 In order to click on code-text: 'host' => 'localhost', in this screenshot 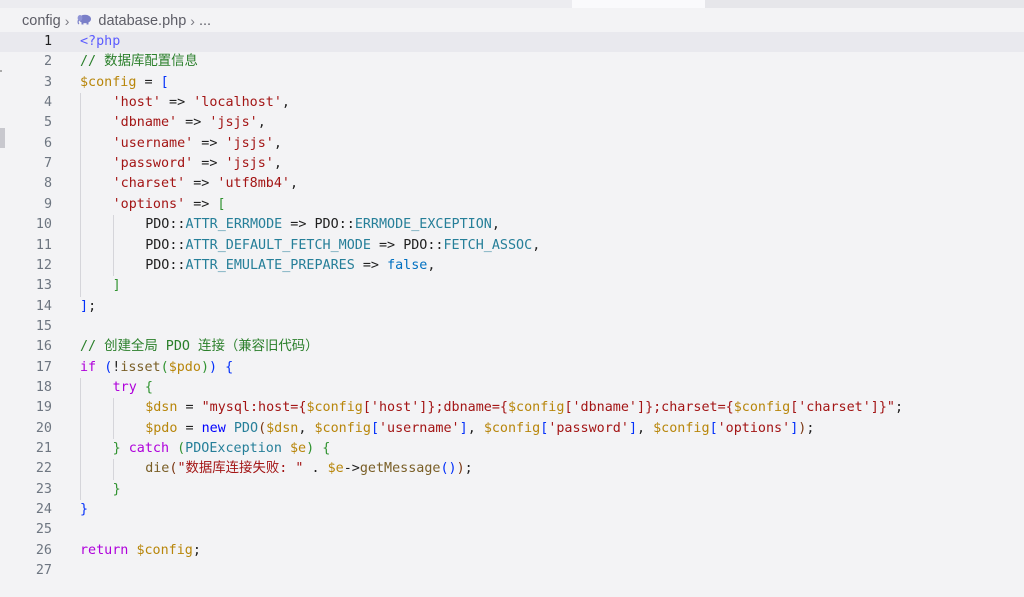, I will do `click(201, 103)`.